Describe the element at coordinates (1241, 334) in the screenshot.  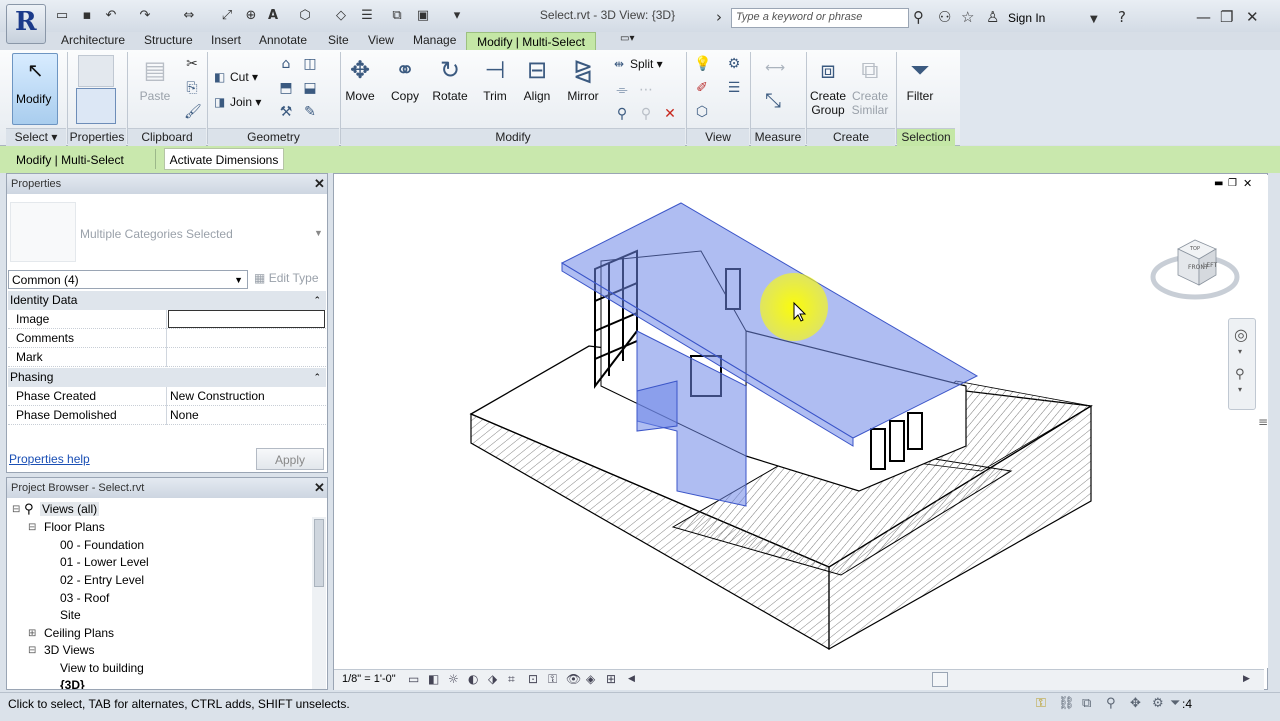
I see `steering-wheel-icon: ◎` at that location.